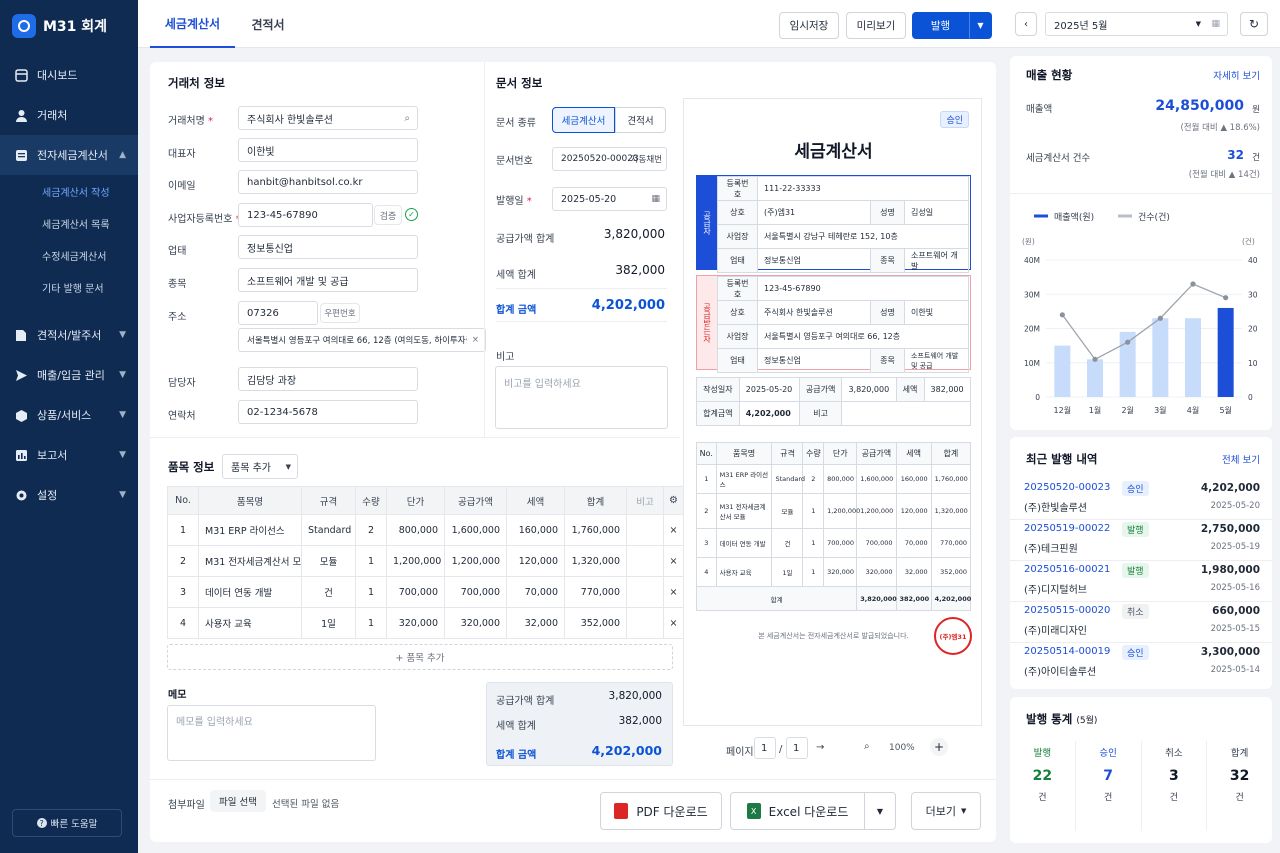 This screenshot has width=1280, height=853. Describe the element at coordinates (328, 592) in the screenshot. I see `table-cell: 건` at that location.